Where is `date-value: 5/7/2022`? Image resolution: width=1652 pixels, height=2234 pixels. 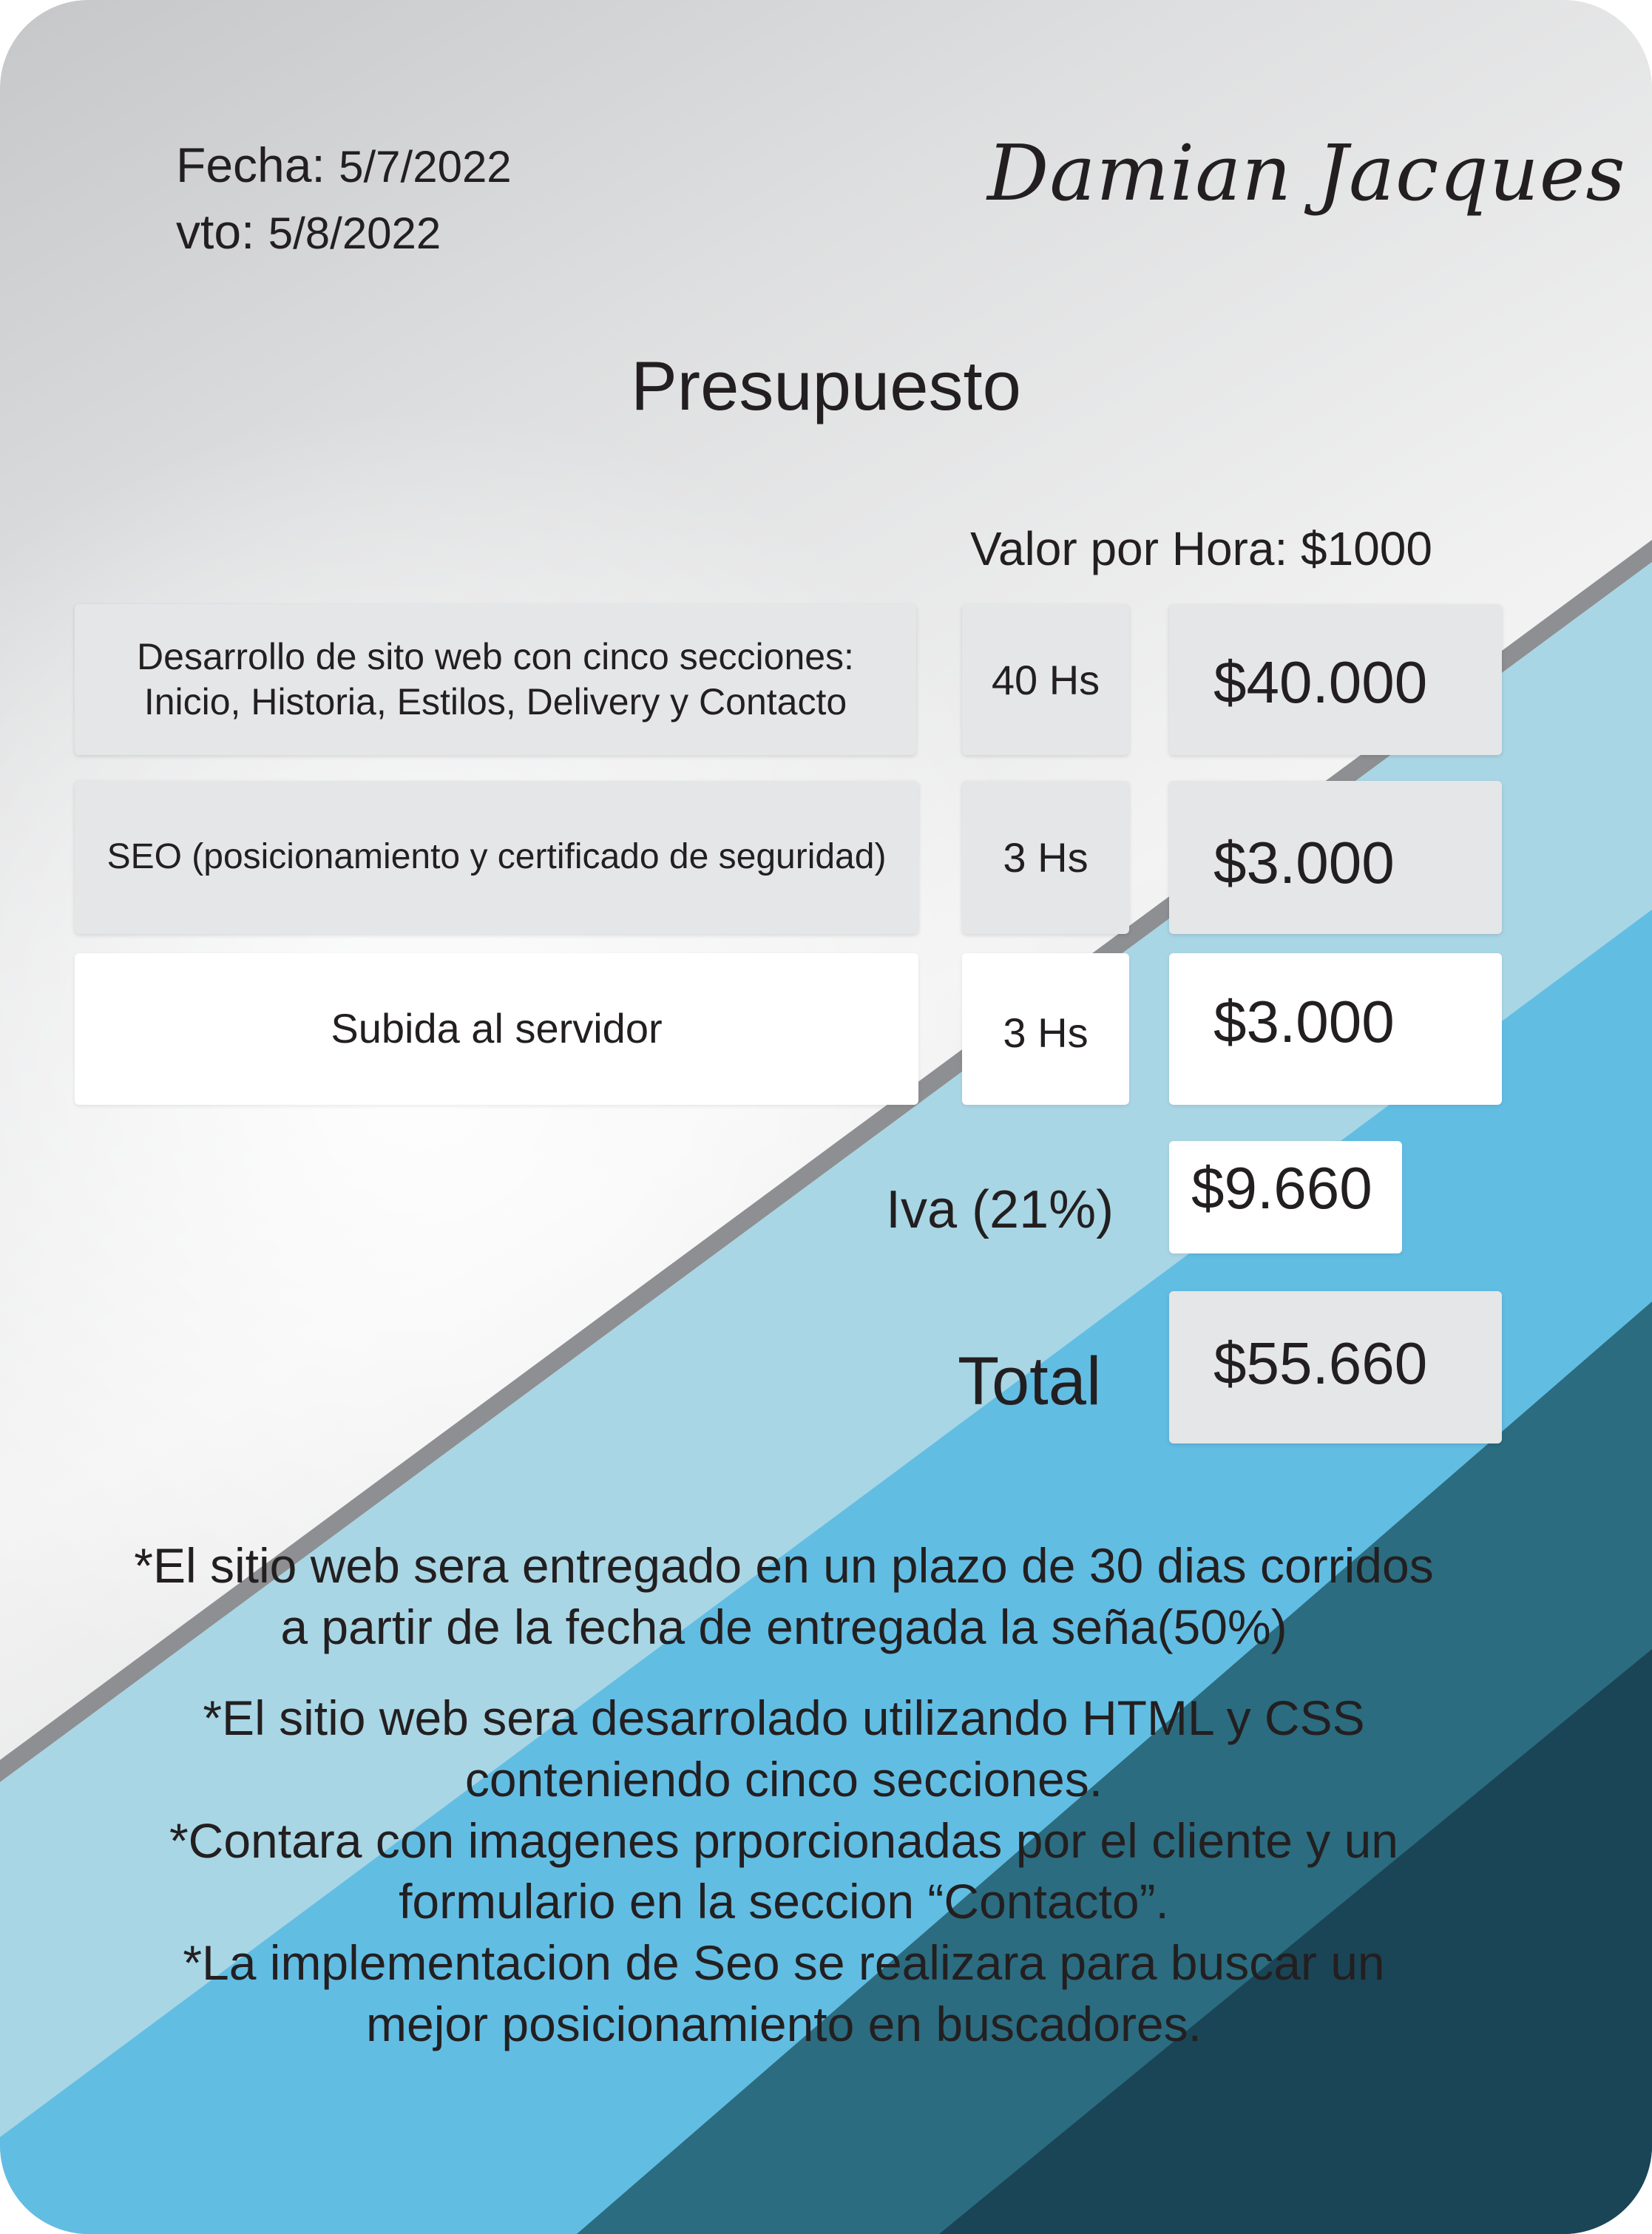
date-value: 5/7/2022 is located at coordinates (425, 167).